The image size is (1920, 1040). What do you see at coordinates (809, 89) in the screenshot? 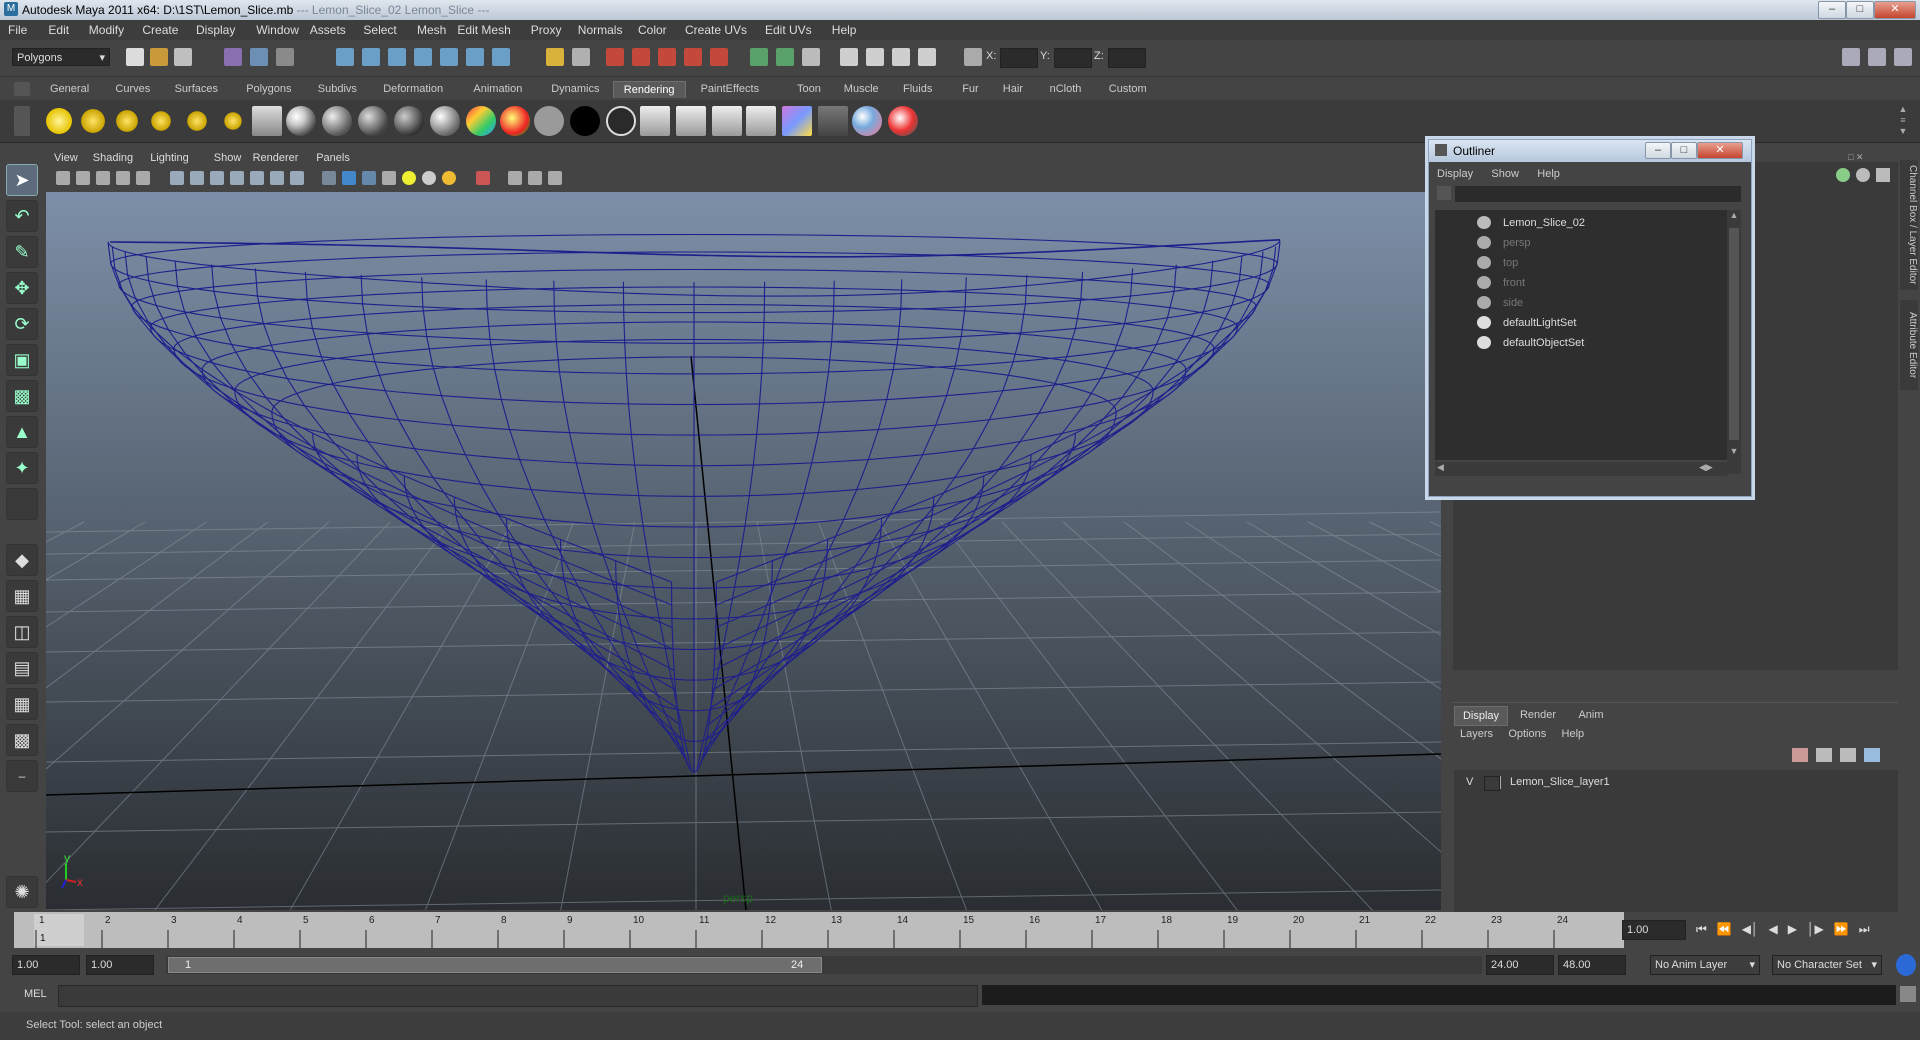
I see `shelf-tab-toon: Toon` at bounding box center [809, 89].